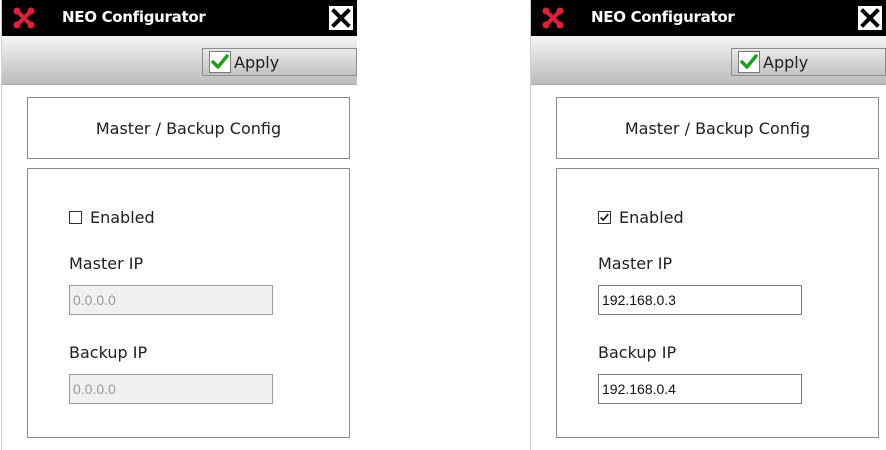 The height and width of the screenshot is (450, 886). Describe the element at coordinates (75, 217) in the screenshot. I see `checkbox-unchecked` at that location.